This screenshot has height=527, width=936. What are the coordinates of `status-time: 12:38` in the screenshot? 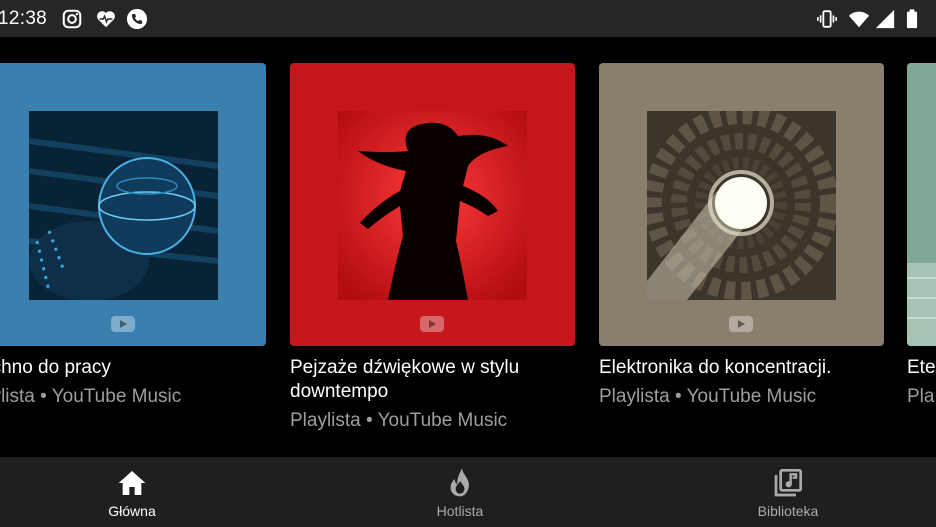 It's located at (24, 18).